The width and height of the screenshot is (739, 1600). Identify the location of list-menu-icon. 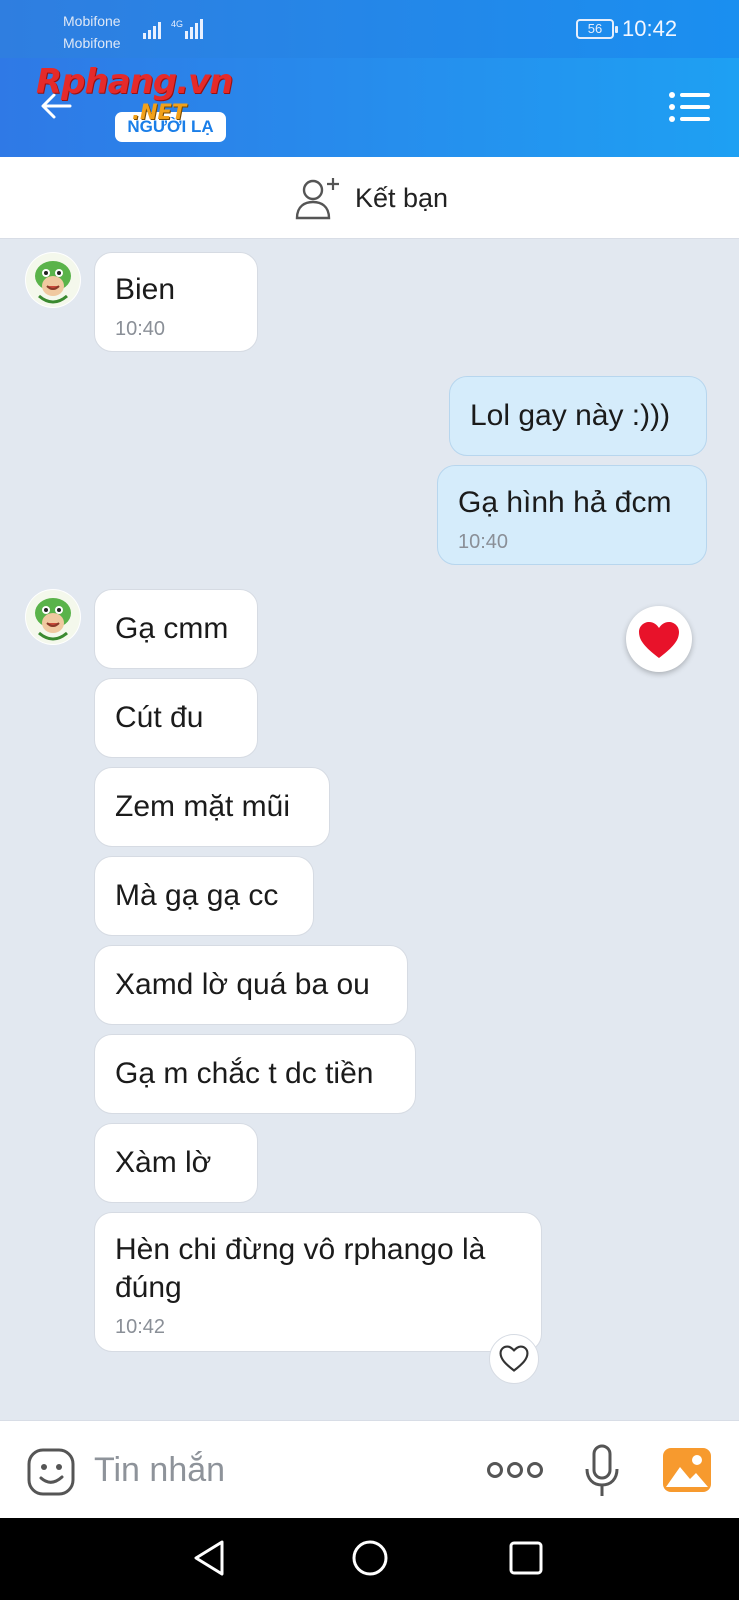
(690, 107).